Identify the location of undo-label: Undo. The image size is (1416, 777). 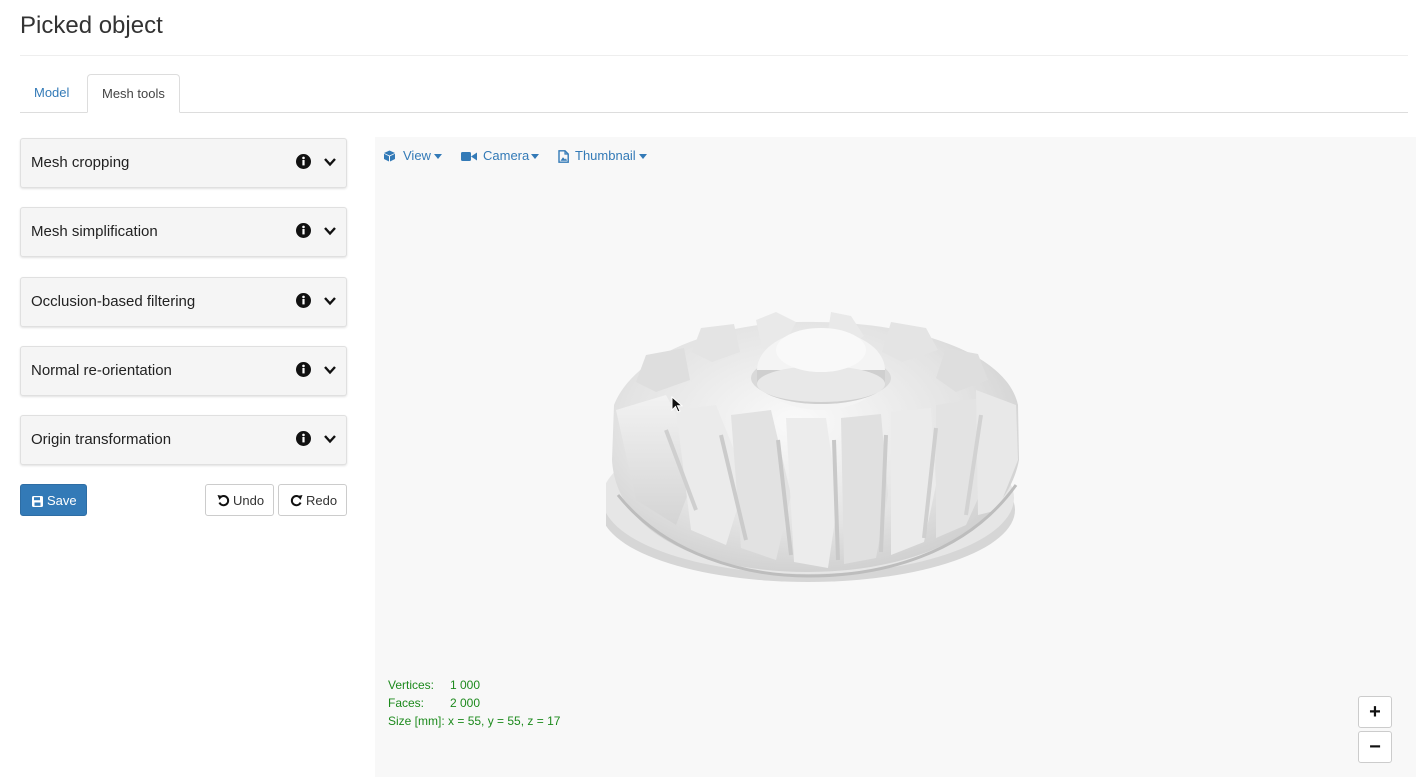
(249, 500).